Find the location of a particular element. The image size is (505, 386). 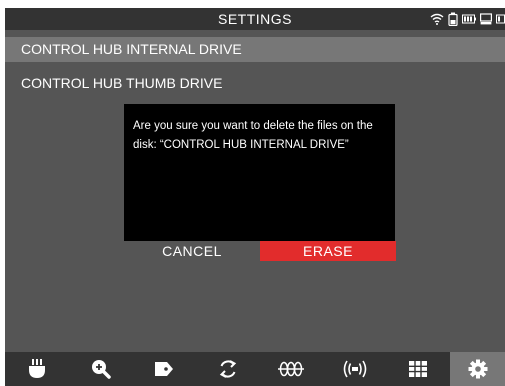

gear-icon is located at coordinates (478, 369).